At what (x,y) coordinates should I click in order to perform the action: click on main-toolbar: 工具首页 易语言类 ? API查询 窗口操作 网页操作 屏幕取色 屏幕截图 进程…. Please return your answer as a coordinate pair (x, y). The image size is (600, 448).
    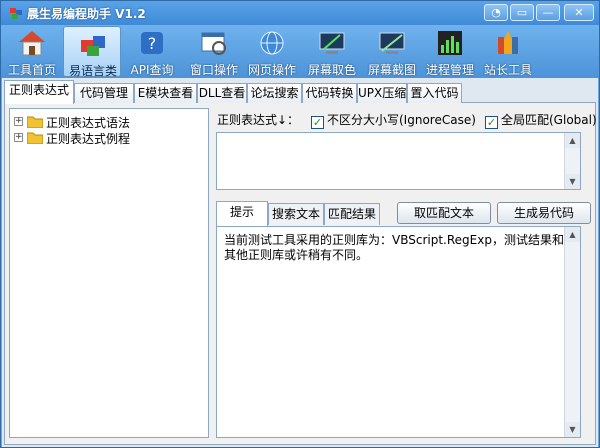
    Looking at the image, I should click on (300, 51).